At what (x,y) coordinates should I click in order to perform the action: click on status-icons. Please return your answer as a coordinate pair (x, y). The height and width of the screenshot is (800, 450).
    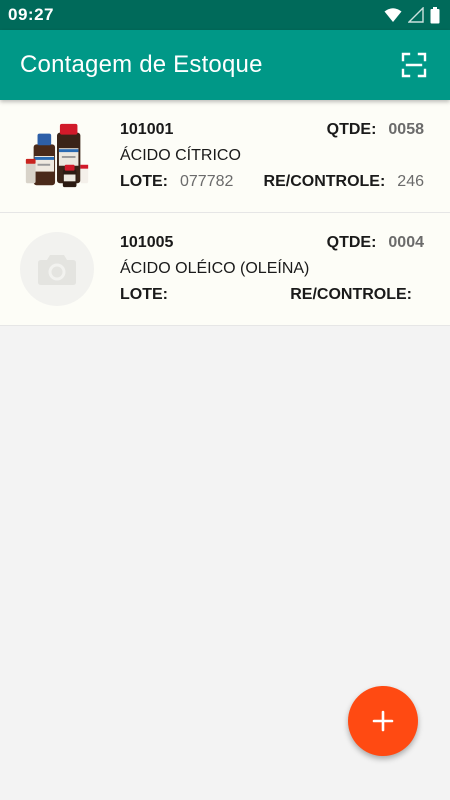
    Looking at the image, I should click on (412, 15).